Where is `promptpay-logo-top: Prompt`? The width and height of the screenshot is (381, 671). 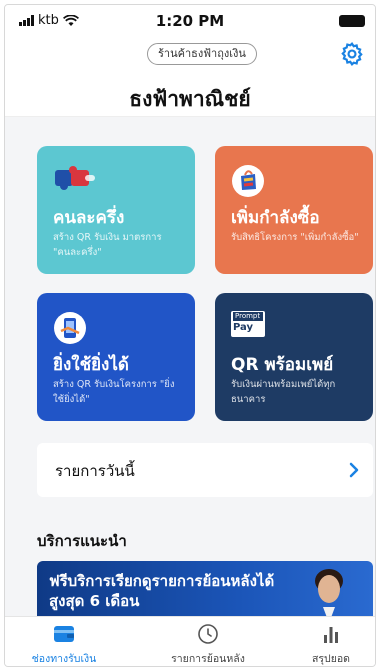
promptpay-logo-top: Prompt is located at coordinates (248, 316).